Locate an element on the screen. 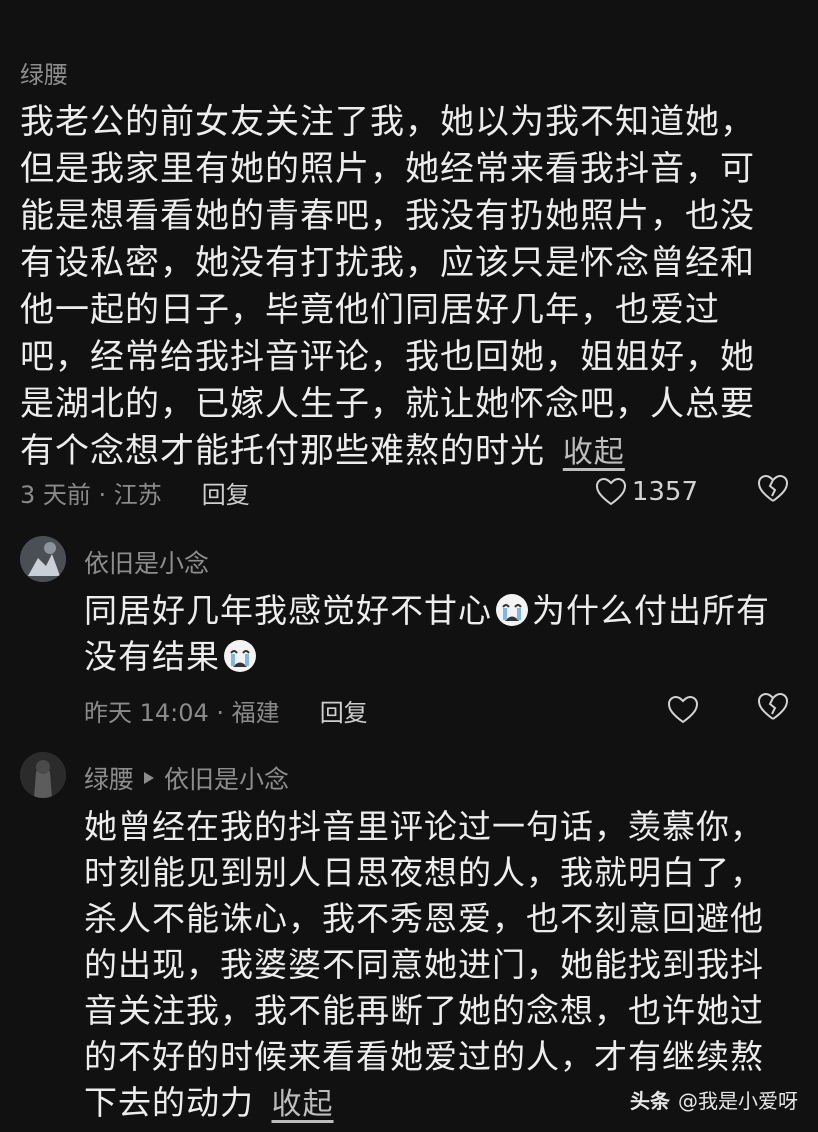 This screenshot has width=818, height=1132. watermark-handle: @我是小爱呀 is located at coordinates (738, 1101).